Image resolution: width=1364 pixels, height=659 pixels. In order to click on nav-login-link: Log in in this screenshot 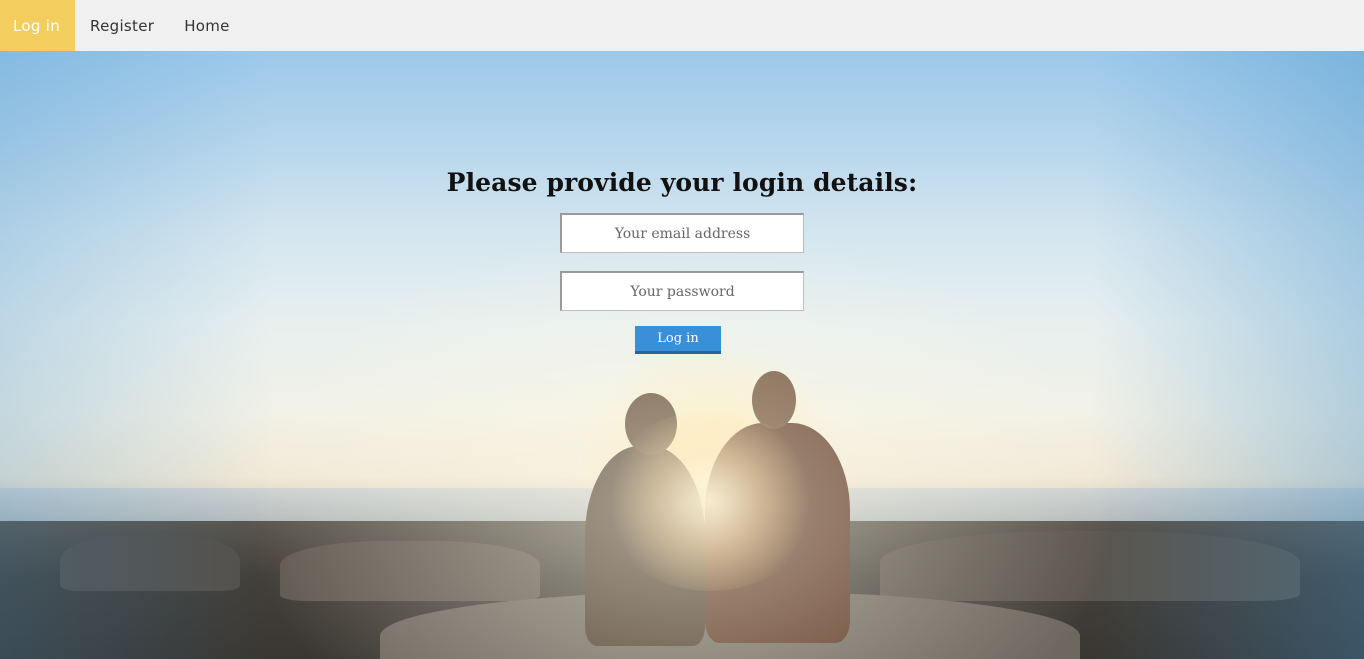, I will do `click(38, 25)`.